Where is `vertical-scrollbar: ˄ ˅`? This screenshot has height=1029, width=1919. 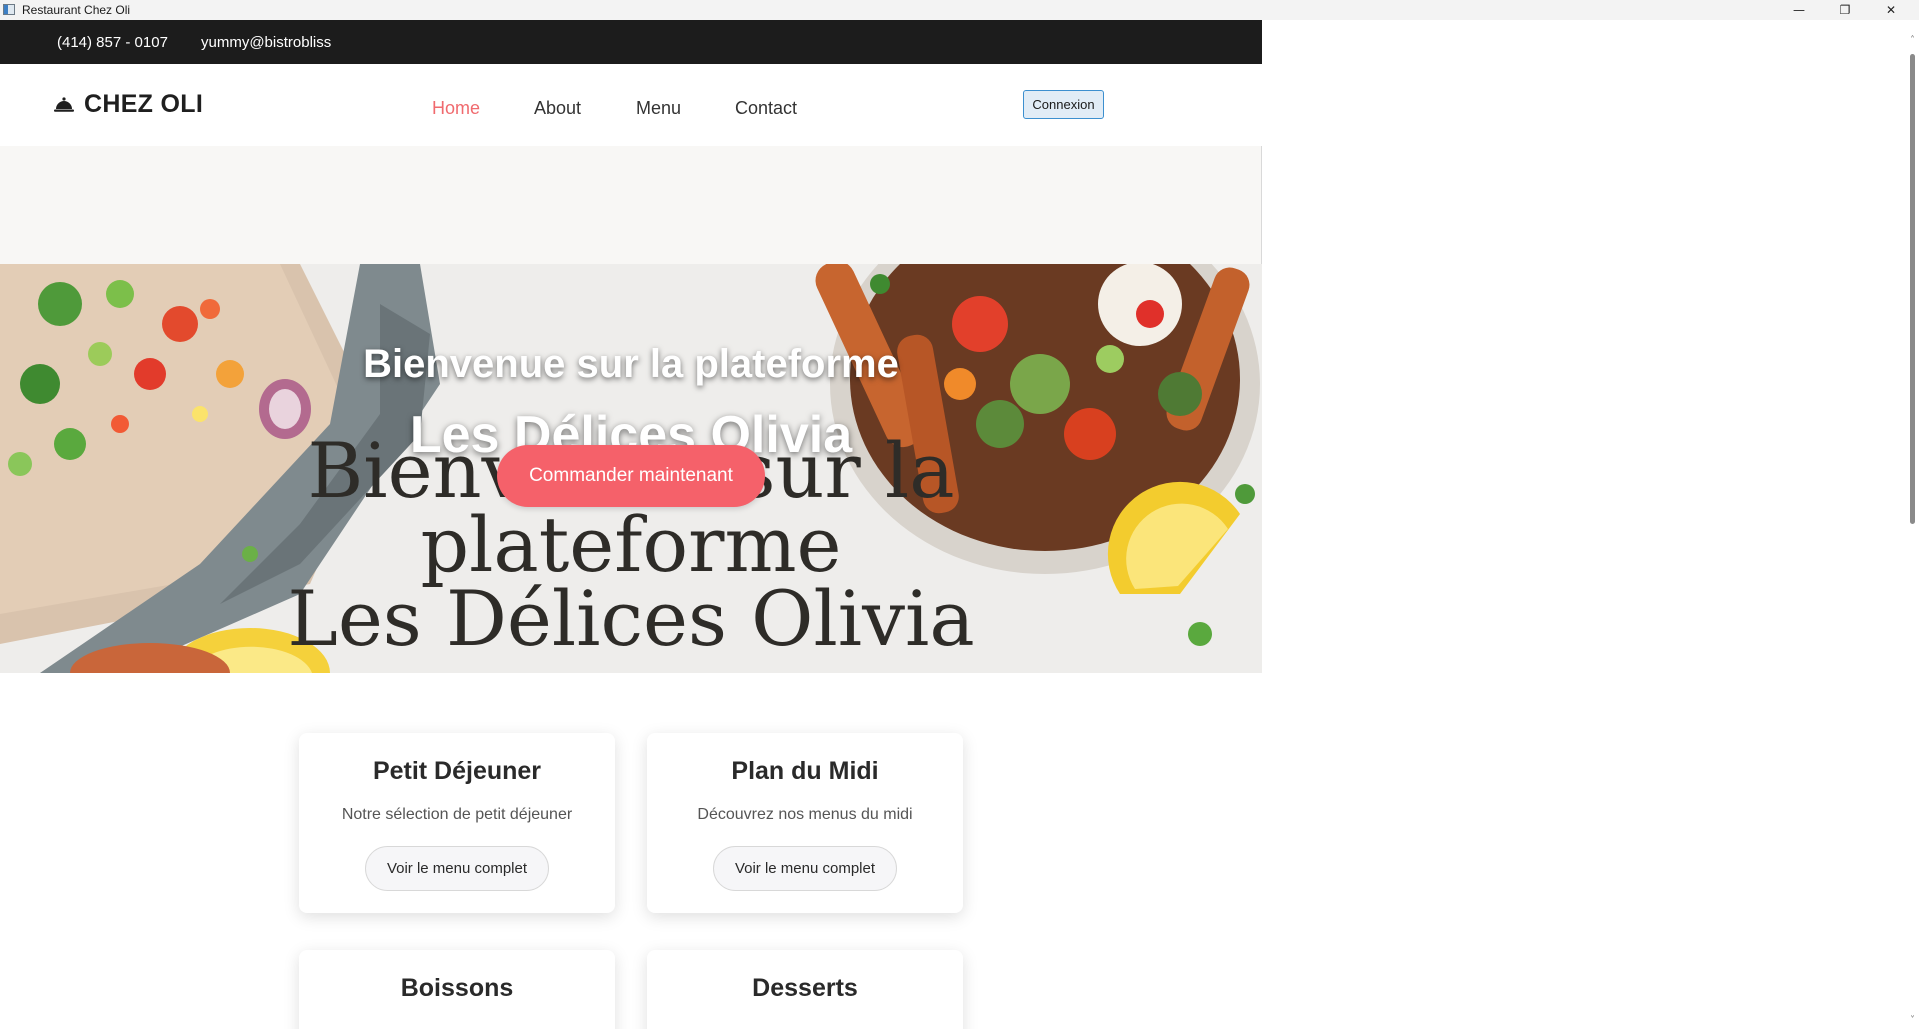 vertical-scrollbar: ˄ ˅ is located at coordinates (1912, 524).